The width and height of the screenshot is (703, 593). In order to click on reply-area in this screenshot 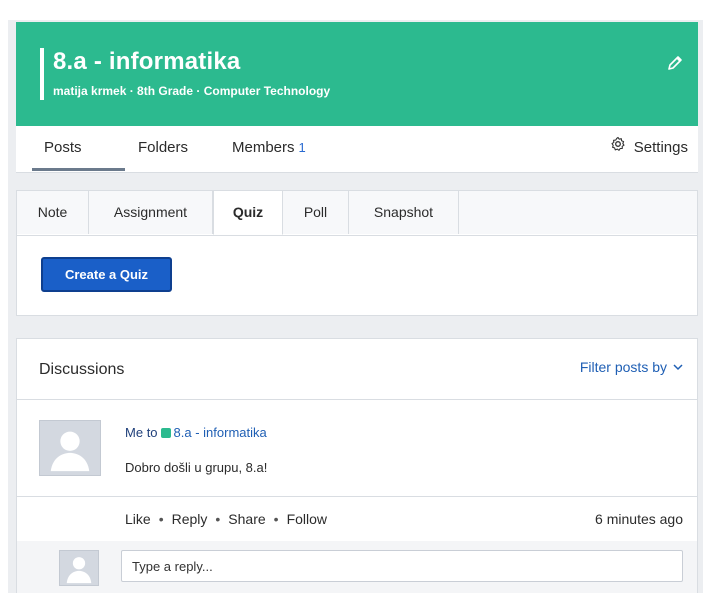, I will do `click(357, 567)`.